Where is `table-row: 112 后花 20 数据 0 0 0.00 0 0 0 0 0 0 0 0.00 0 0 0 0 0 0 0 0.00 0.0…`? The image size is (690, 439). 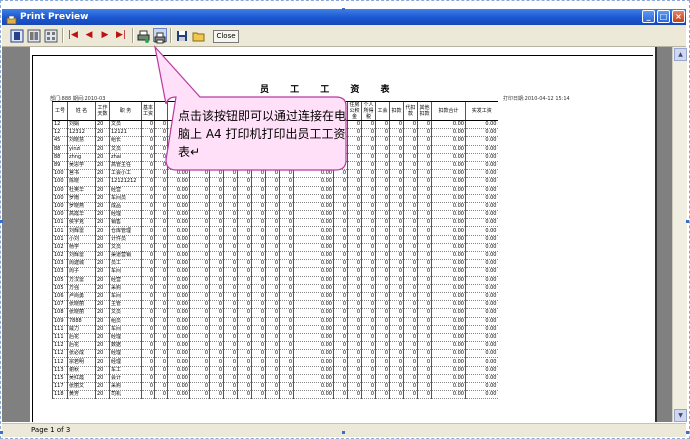 table-row: 112 后花 20 数据 0 0 0.00 0 0 0 0 0 0 0 0.00 0 0 0 0 0 0 0 0.00 0.0… is located at coordinates (275, 346).